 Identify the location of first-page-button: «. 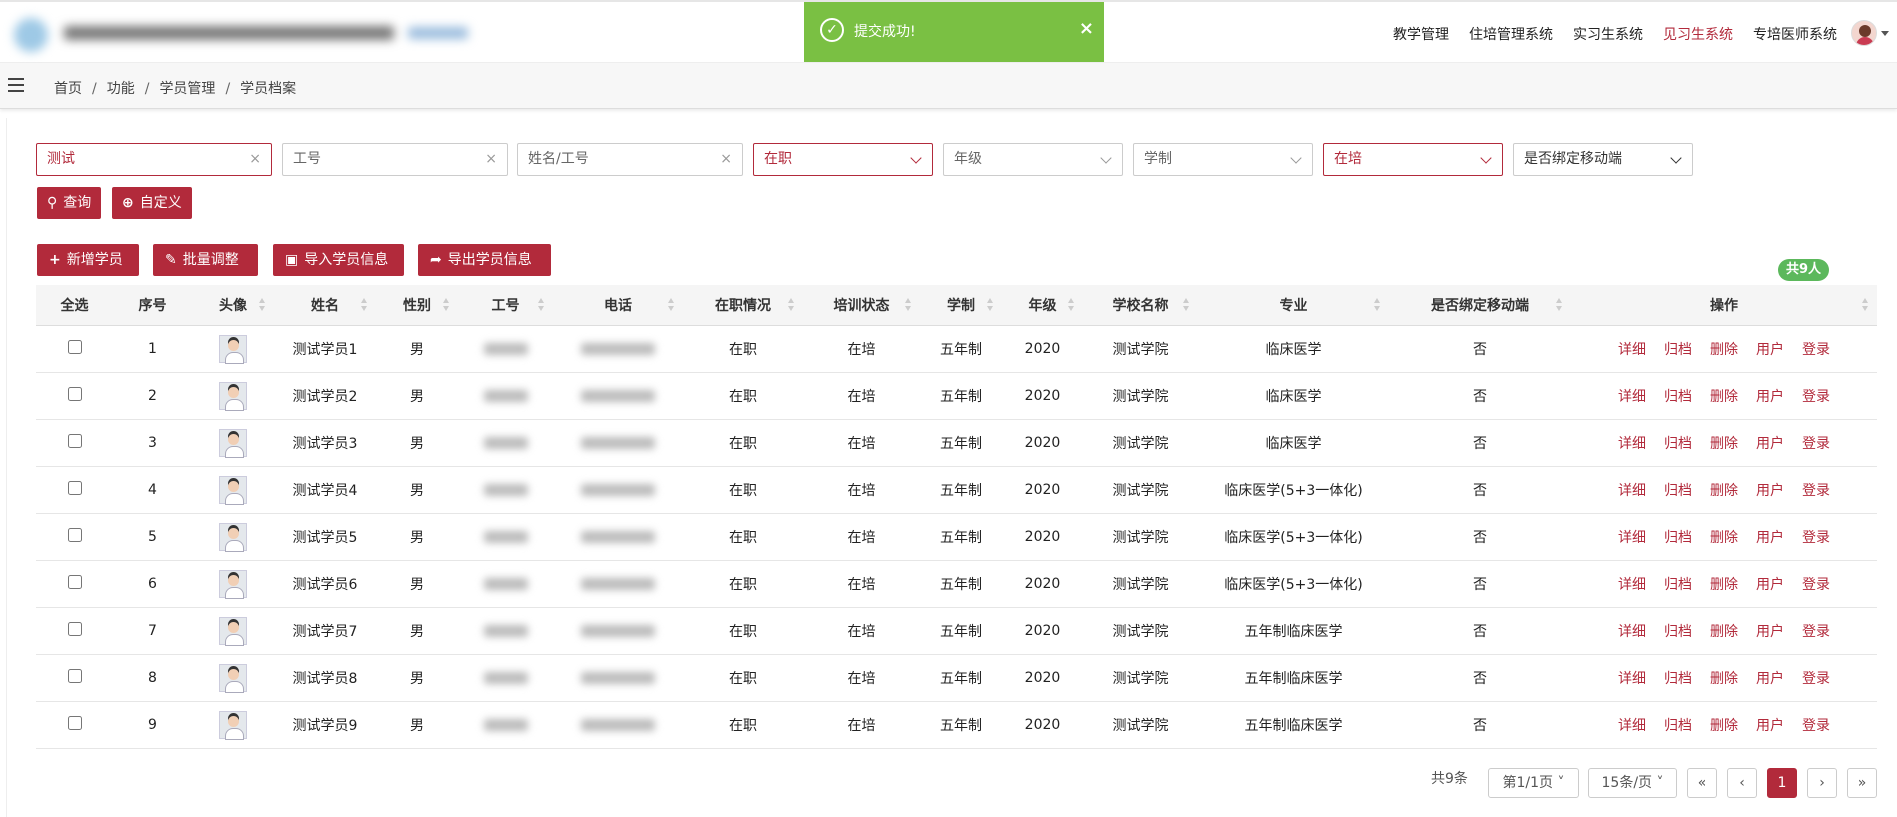
(1702, 783).